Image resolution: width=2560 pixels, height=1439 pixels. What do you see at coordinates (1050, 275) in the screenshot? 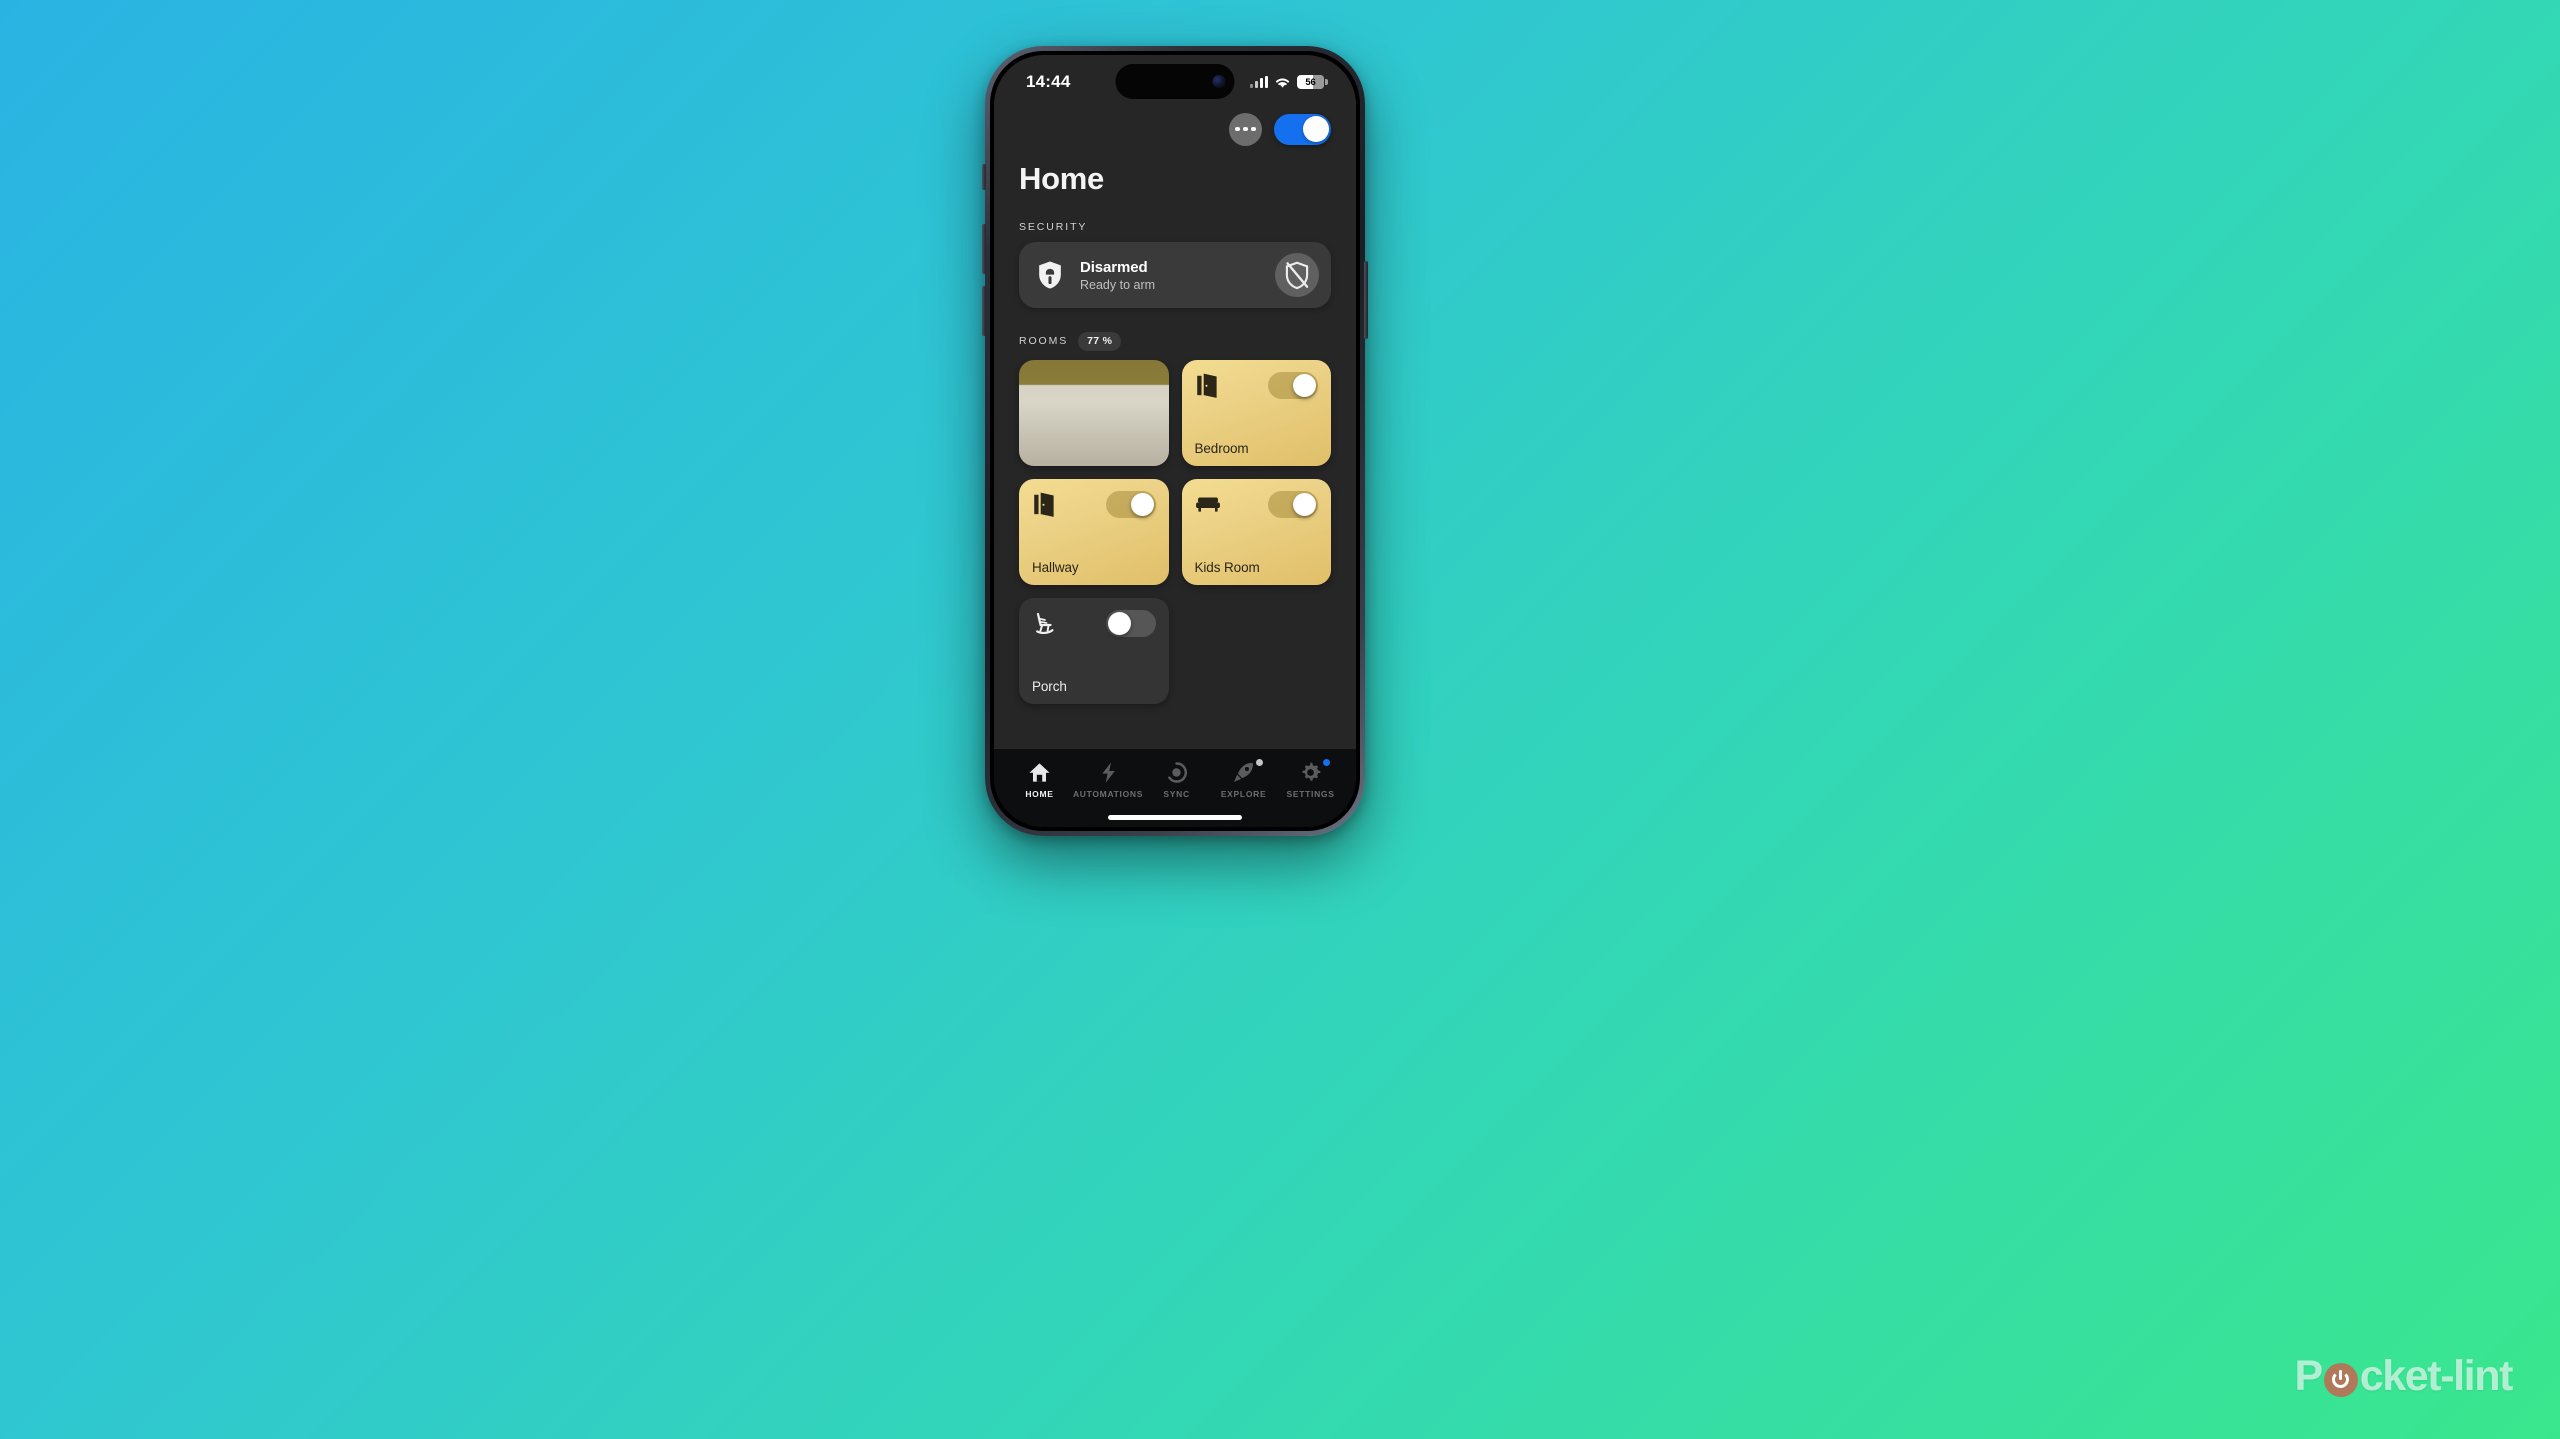
I see `shield-home-icon` at bounding box center [1050, 275].